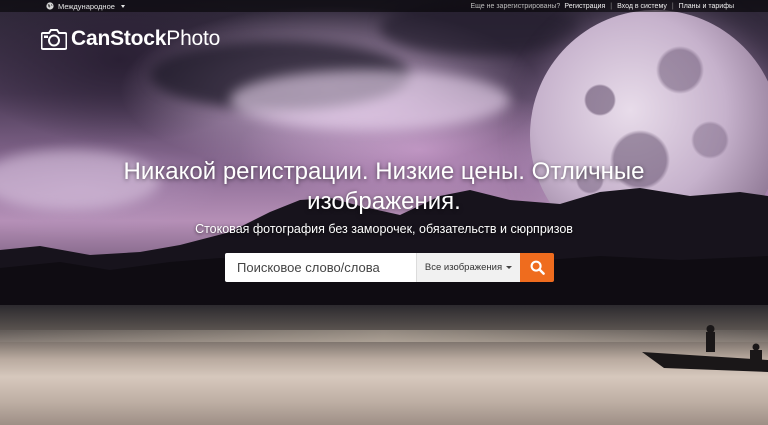 Image resolution: width=768 pixels, height=425 pixels. Describe the element at coordinates (119, 38) in the screenshot. I see `logo-text-bold: CanStock` at that location.